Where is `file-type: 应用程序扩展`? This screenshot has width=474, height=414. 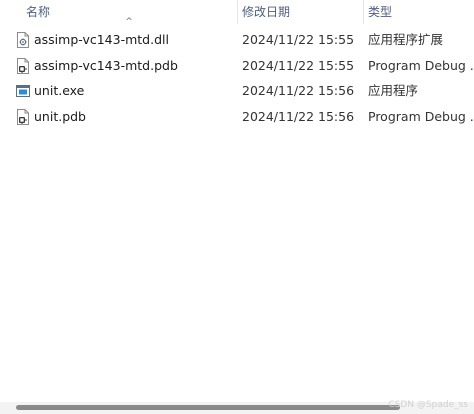
file-type: 应用程序扩展 is located at coordinates (406, 39).